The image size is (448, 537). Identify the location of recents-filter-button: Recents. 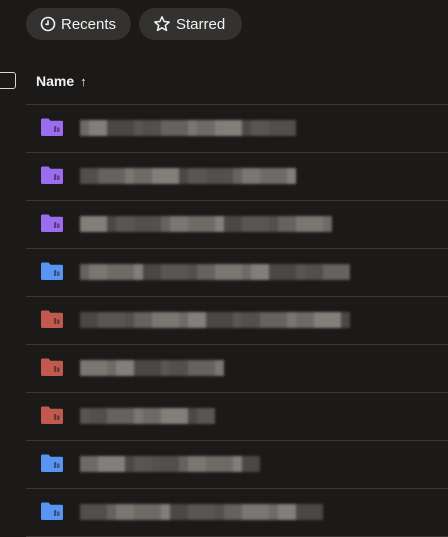
(78, 24).